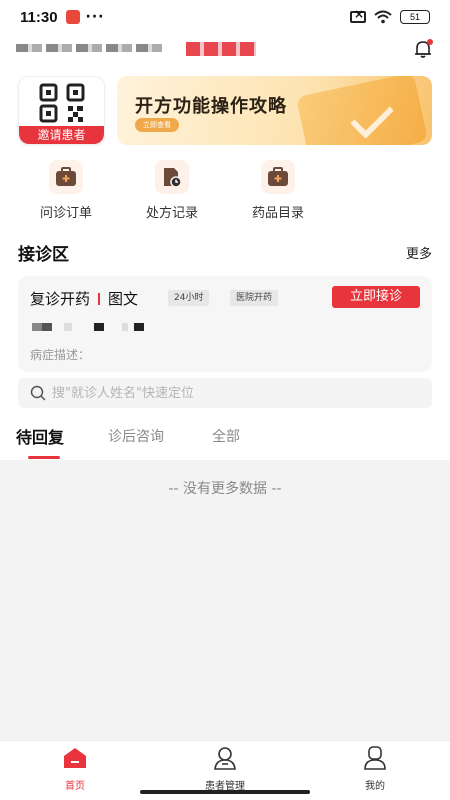  Describe the element at coordinates (225, 792) in the screenshot. I see `home-indicator` at that location.